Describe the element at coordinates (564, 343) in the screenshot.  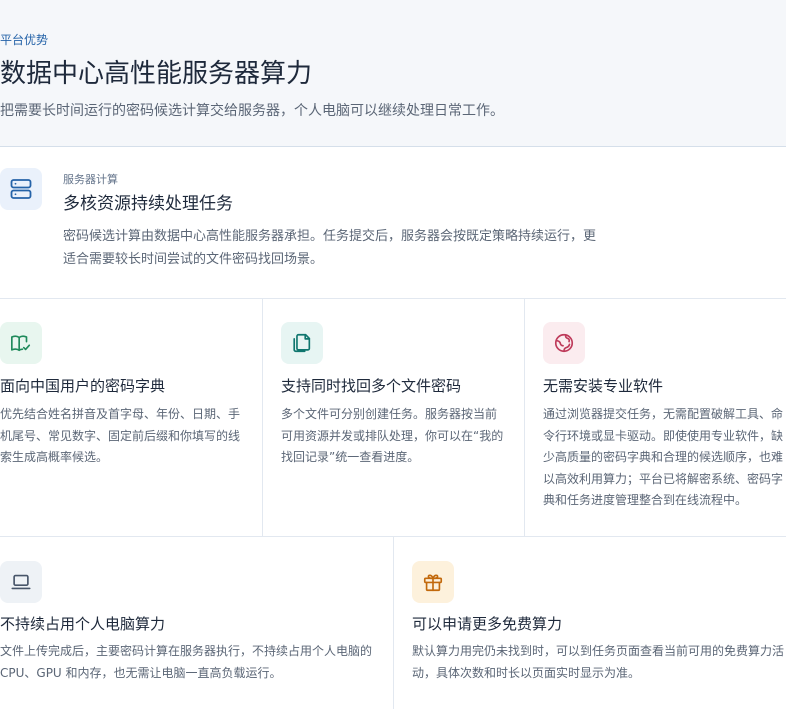
I see `globe-icon` at that location.